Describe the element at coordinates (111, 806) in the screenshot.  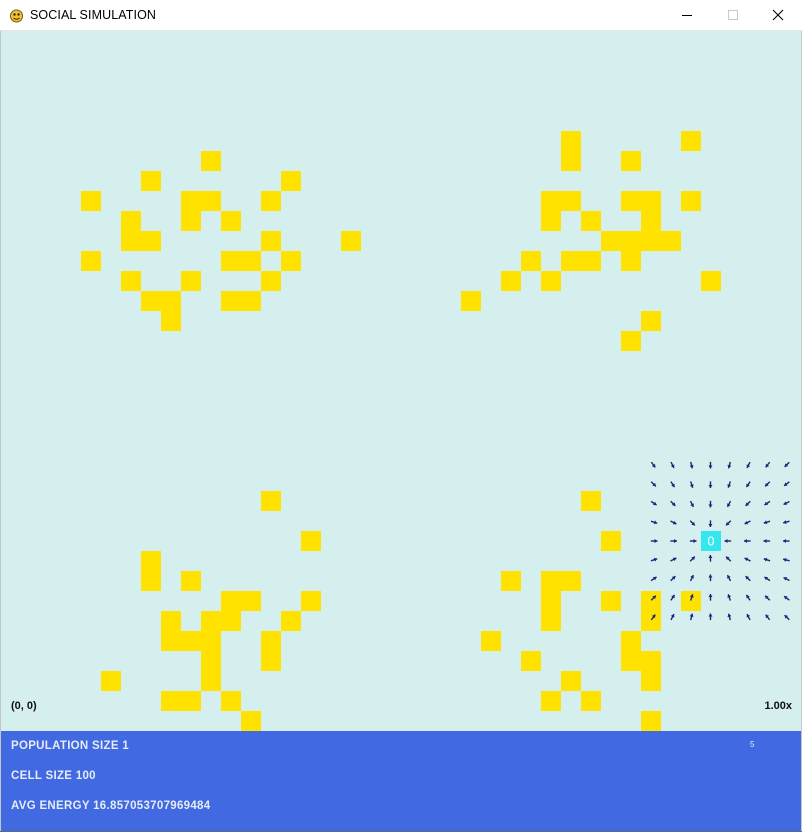
I see `avg-energy-stat: AVG ENERGY 16.857053707969484` at that location.